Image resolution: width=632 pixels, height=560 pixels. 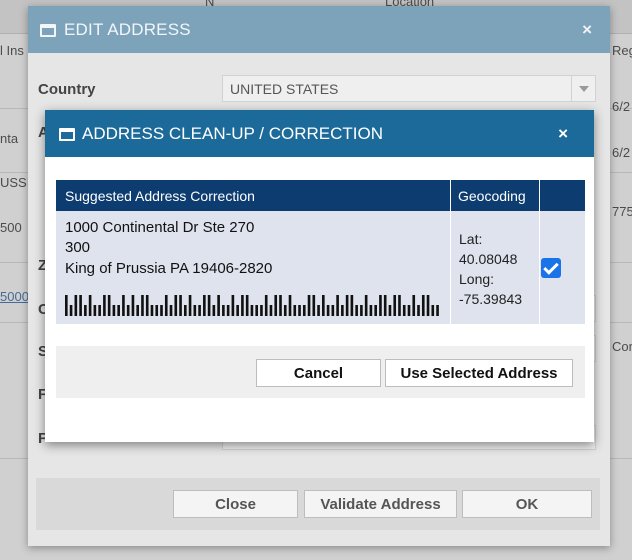 I want to click on geocoding-long-value: -75.39843, so click(x=491, y=299).